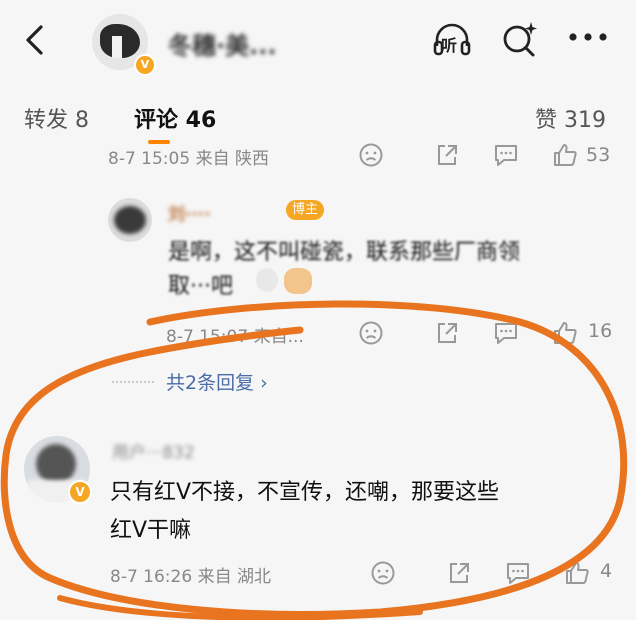  Describe the element at coordinates (153, 450) in the screenshot. I see `commenter-name: 用户···832` at that location.